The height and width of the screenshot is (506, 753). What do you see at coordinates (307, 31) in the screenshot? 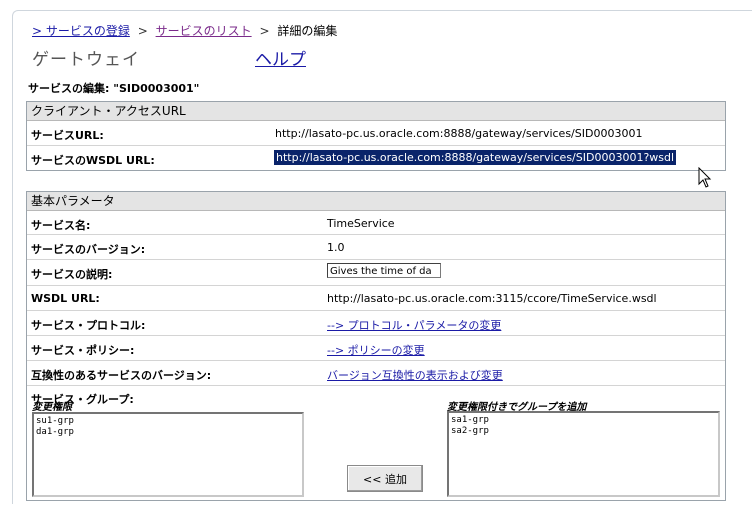
I see `breadcrumb-current: 詳細の編集` at bounding box center [307, 31].